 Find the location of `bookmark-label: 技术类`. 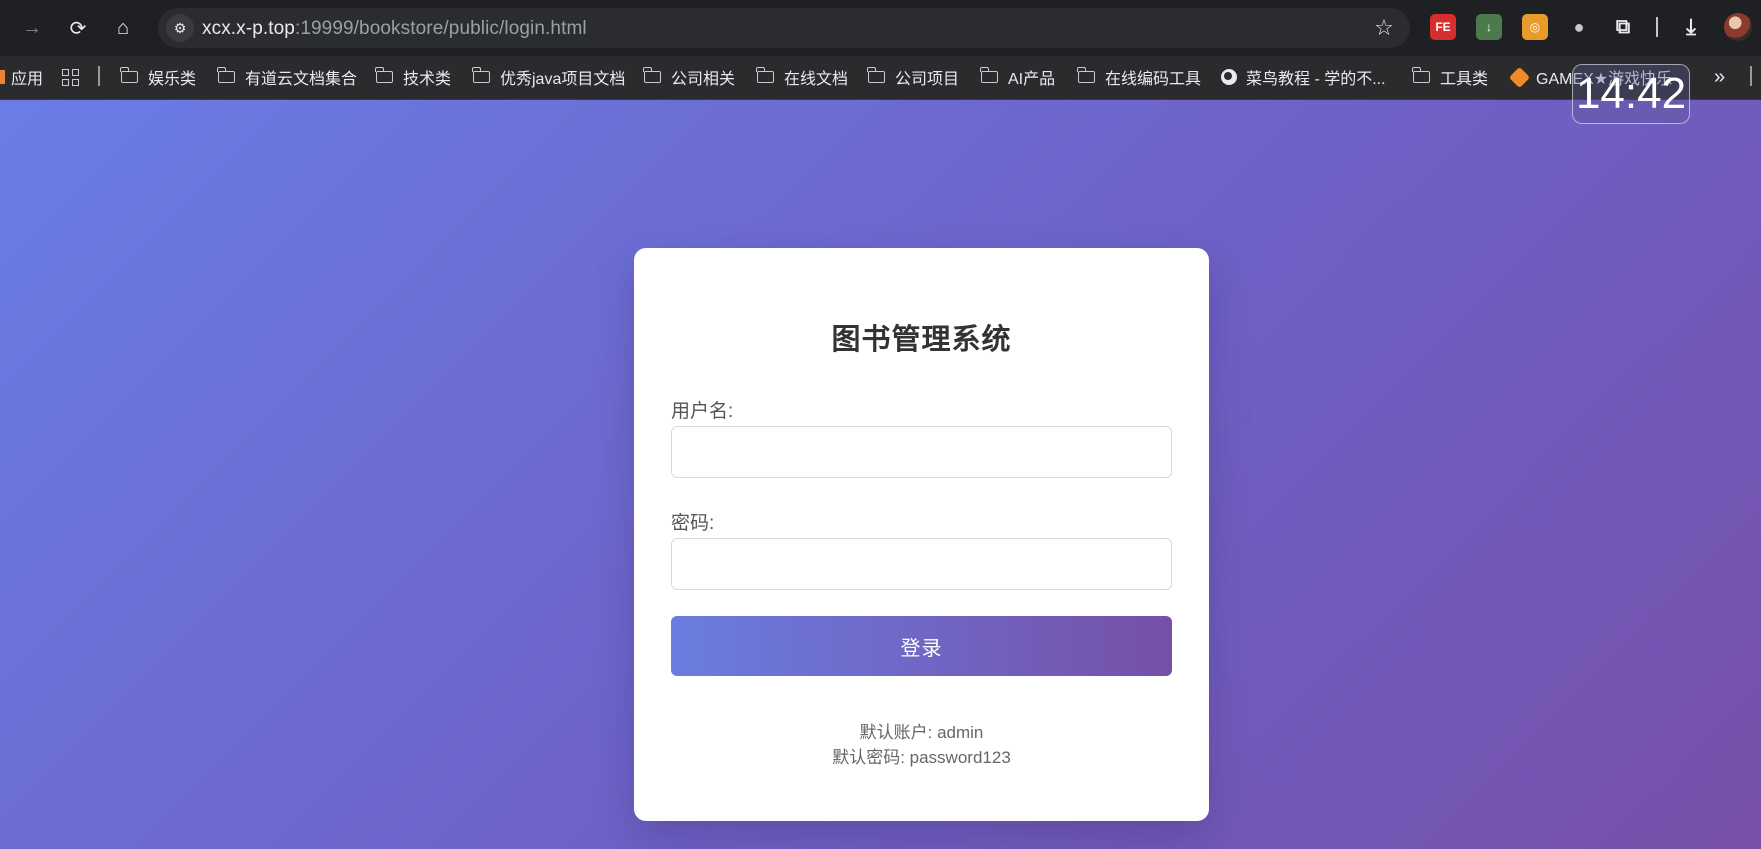

bookmark-label: 技术类 is located at coordinates (427, 79).